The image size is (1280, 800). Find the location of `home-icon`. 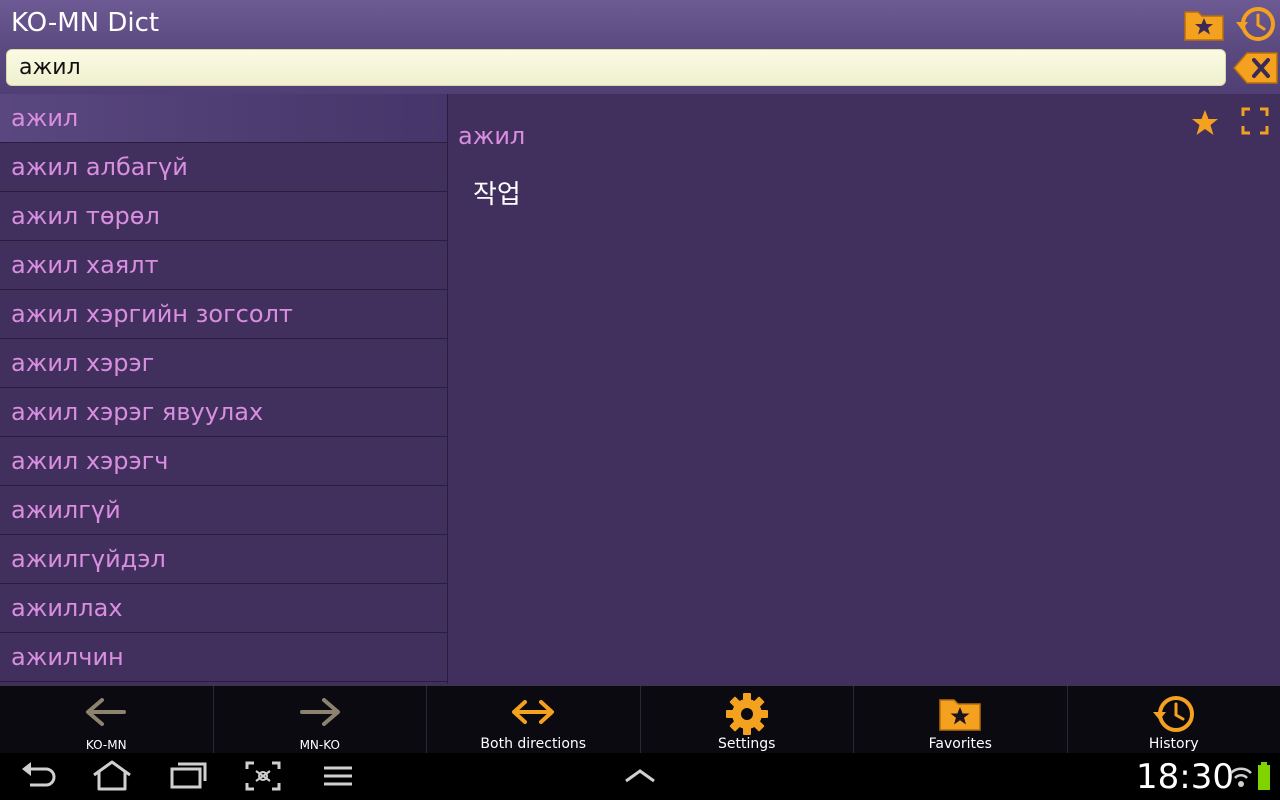

home-icon is located at coordinates (112, 775).